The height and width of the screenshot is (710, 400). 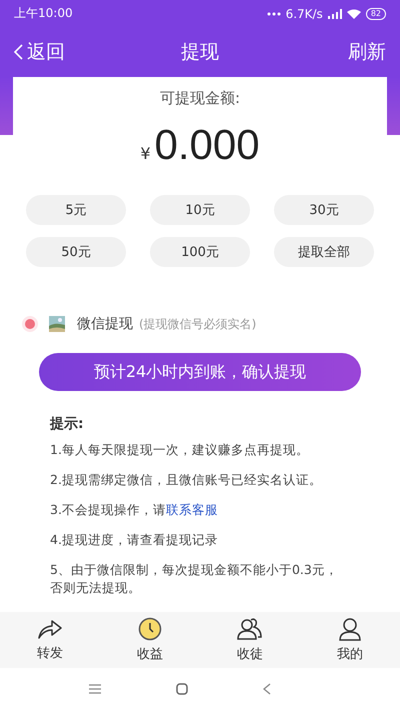 What do you see at coordinates (353, 13) in the screenshot?
I see `wifi-icon` at bounding box center [353, 13].